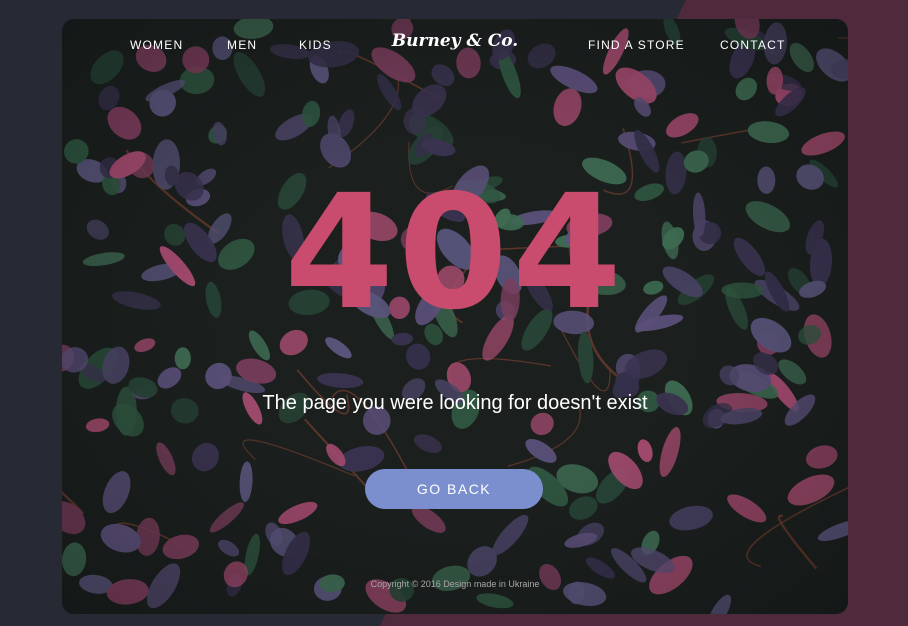 The image size is (908, 626). Describe the element at coordinates (455, 584) in the screenshot. I see `copyright-text: Copyright © 2016 Design made in Ukraine` at that location.